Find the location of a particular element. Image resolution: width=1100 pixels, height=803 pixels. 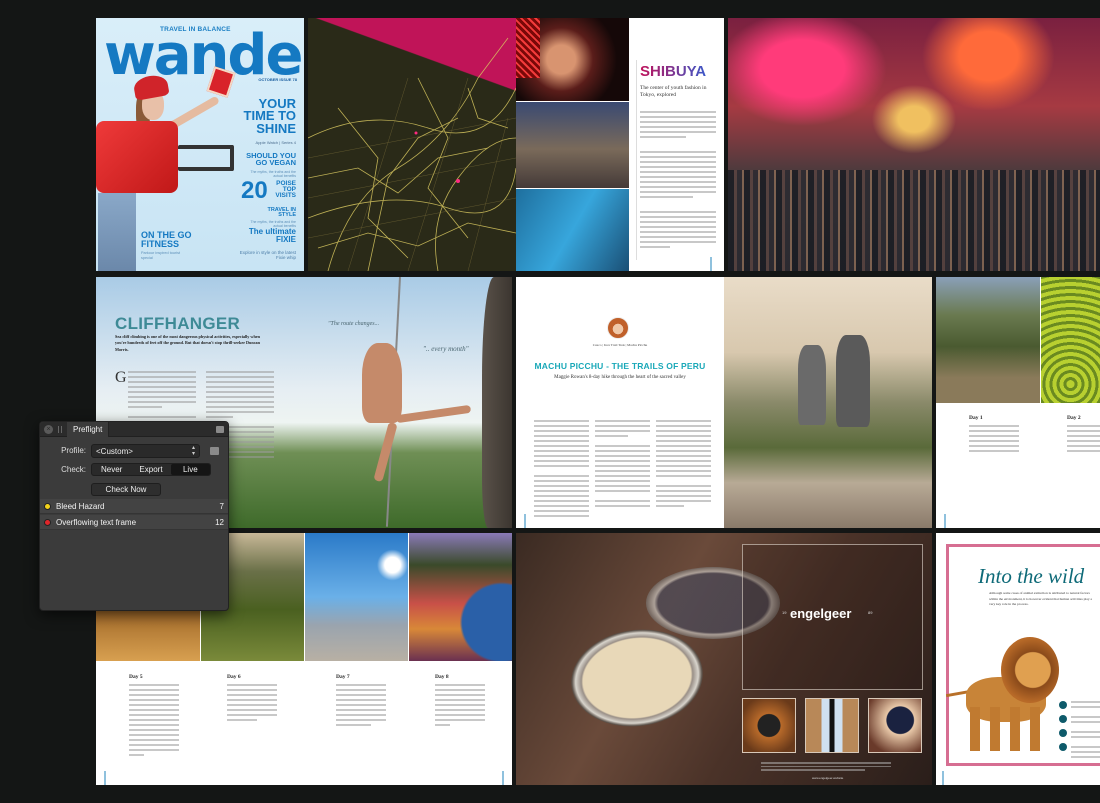

cover-subline-1: Apple Watch | Series 4 is located at coordinates (275, 142).